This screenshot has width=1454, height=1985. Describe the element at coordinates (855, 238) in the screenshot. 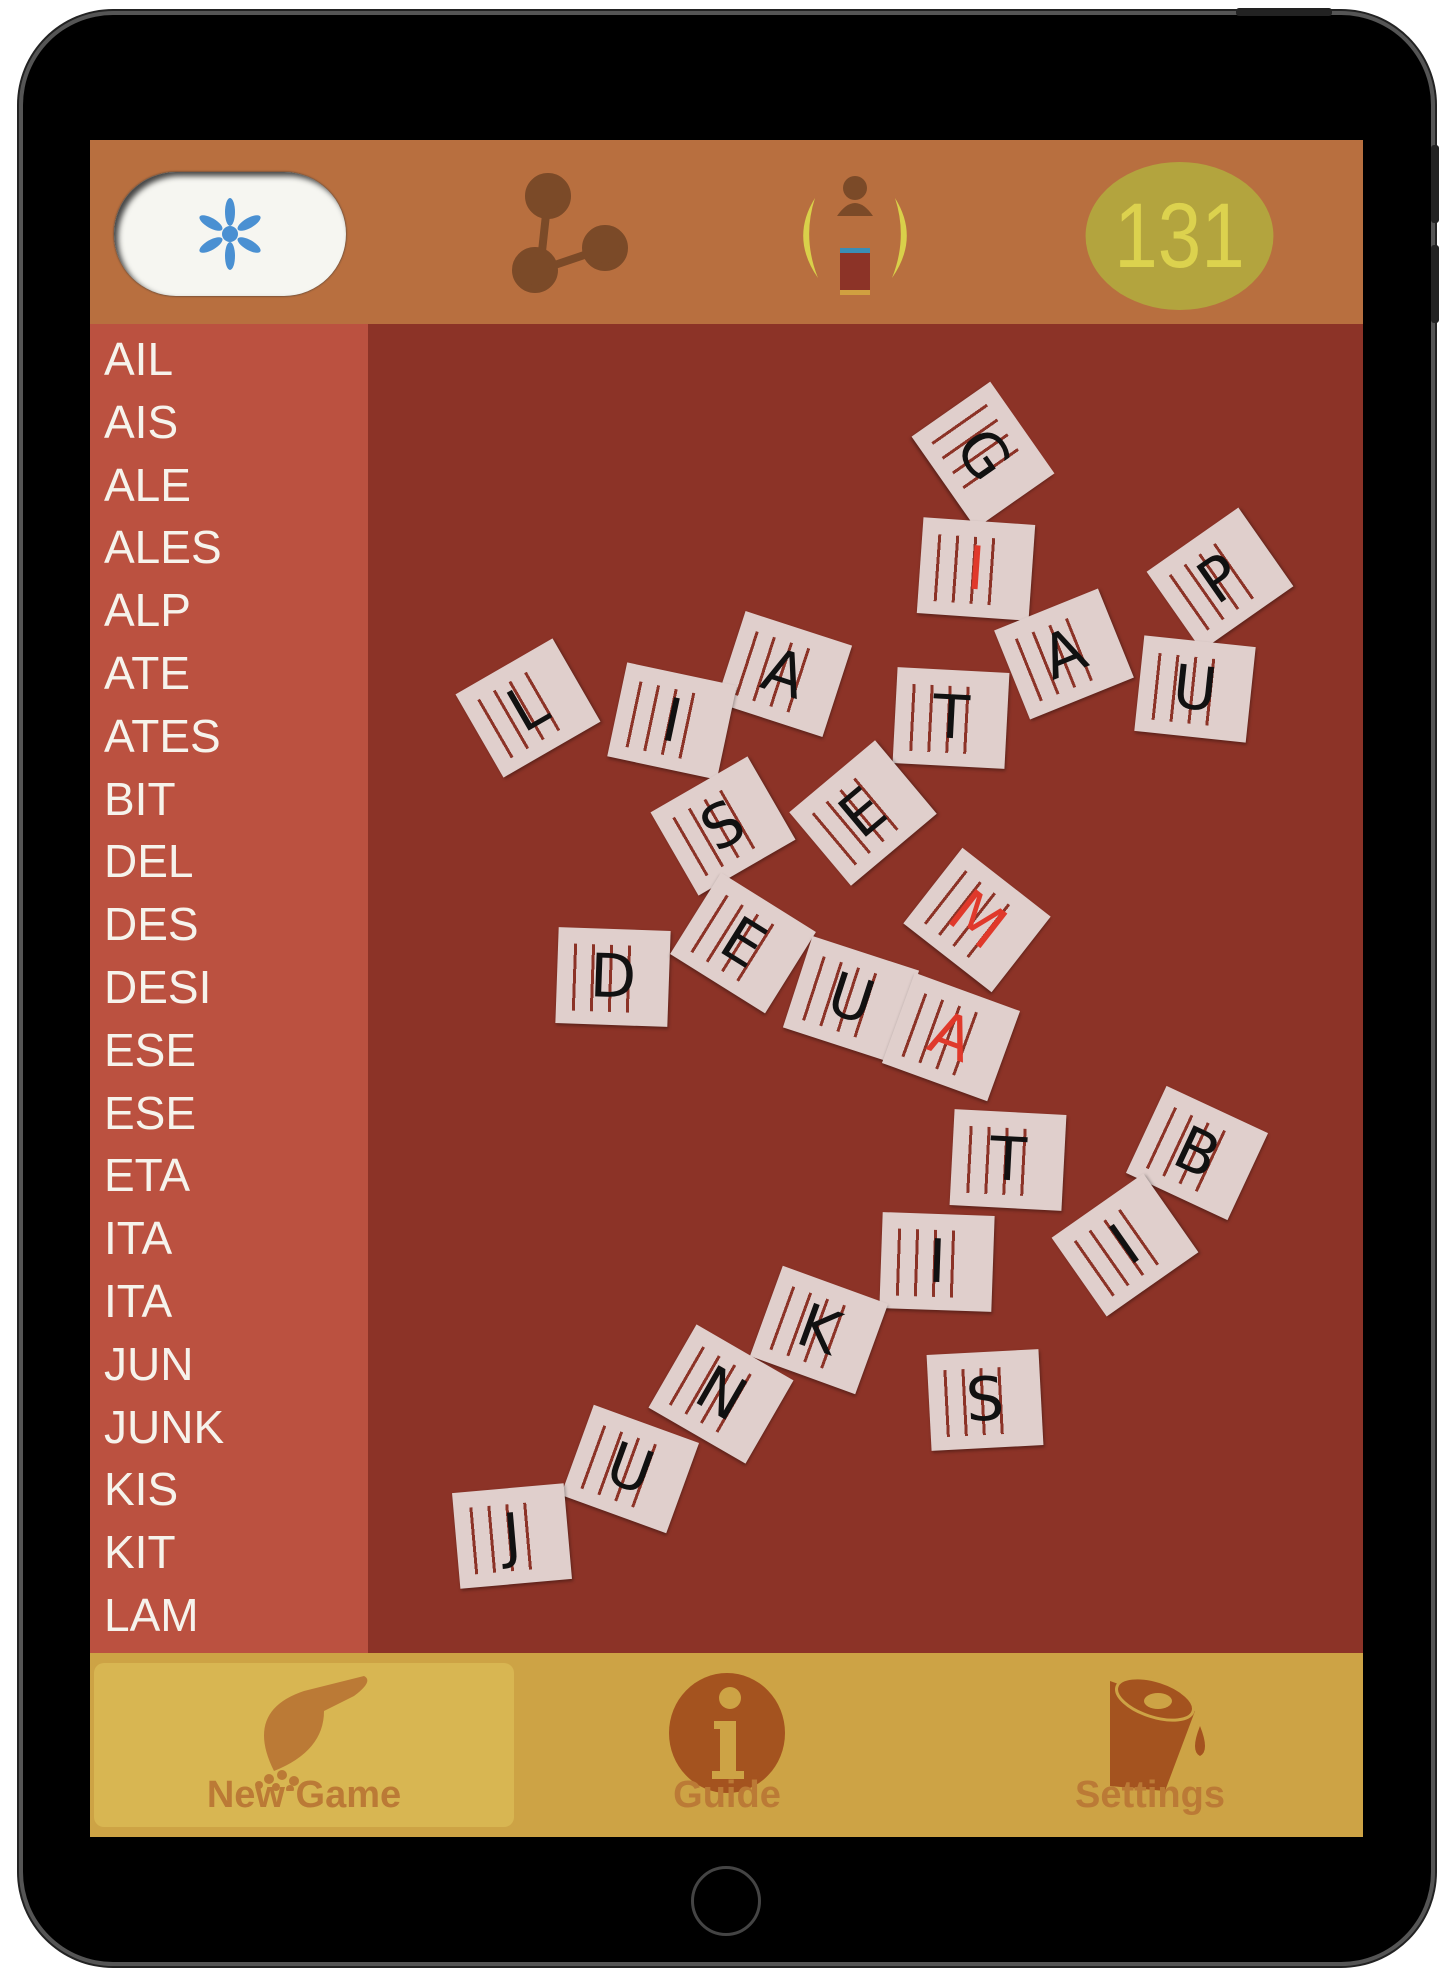

I see `player-trophy-icon` at that location.